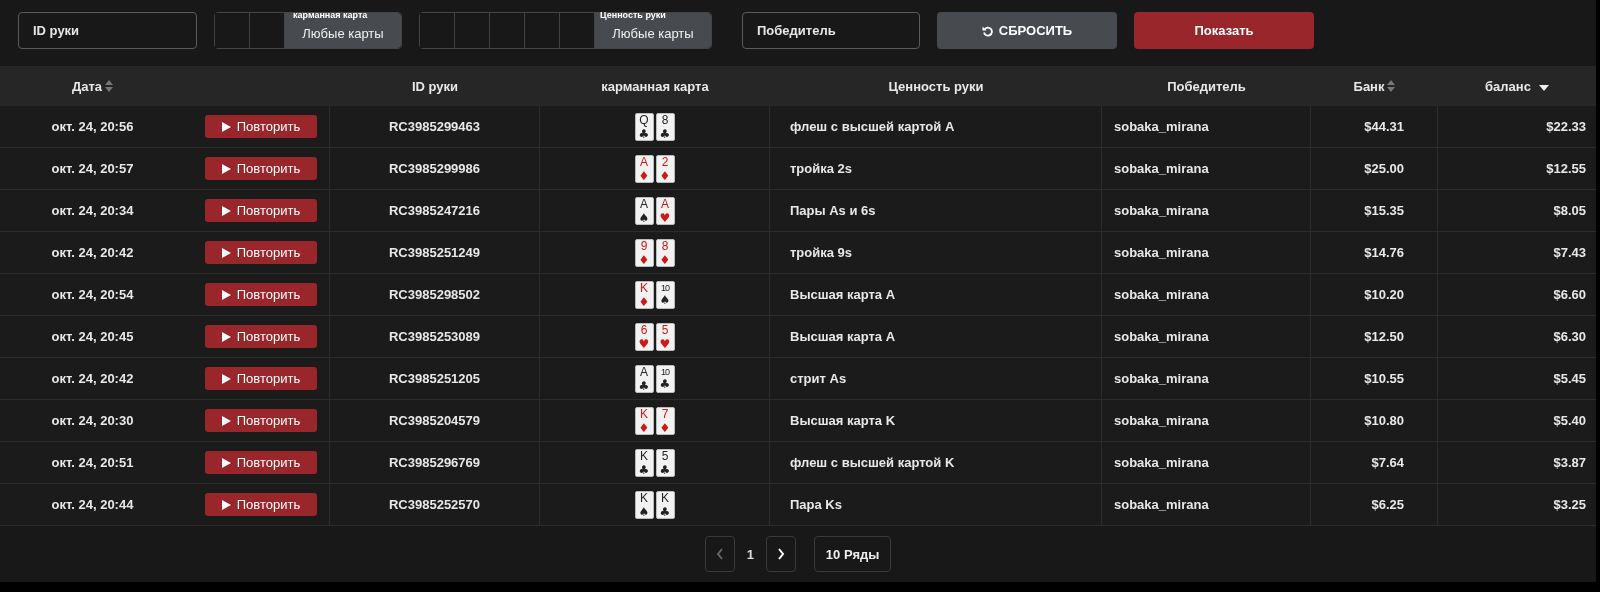 This screenshot has height=592, width=1600. Describe the element at coordinates (1387, 462) in the screenshot. I see `bank-cell: $7.64` at that location.